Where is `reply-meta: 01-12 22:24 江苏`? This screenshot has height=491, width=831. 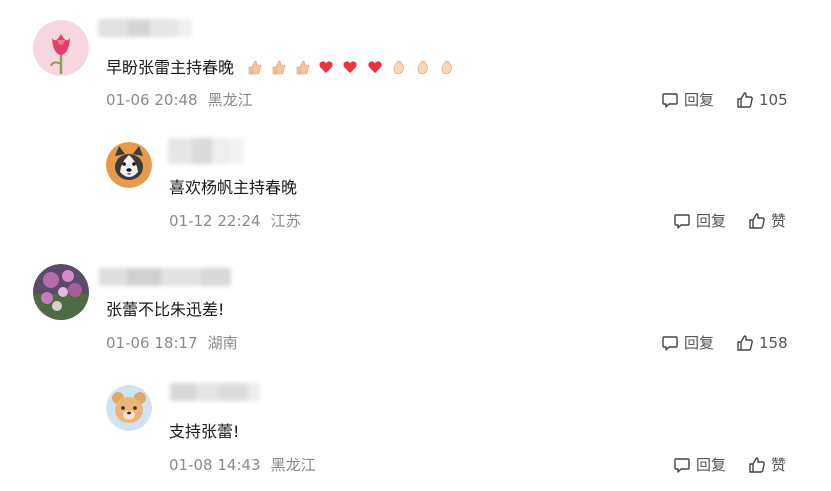 reply-meta: 01-12 22:24 江苏 is located at coordinates (235, 221).